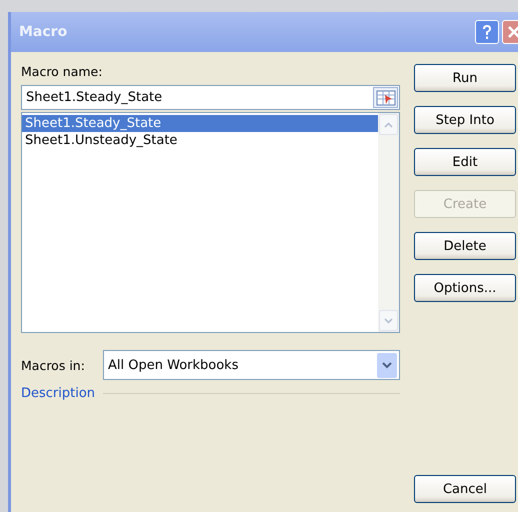 The width and height of the screenshot is (518, 512). What do you see at coordinates (53, 365) in the screenshot?
I see `macros-in-label: Macros in:` at bounding box center [53, 365].